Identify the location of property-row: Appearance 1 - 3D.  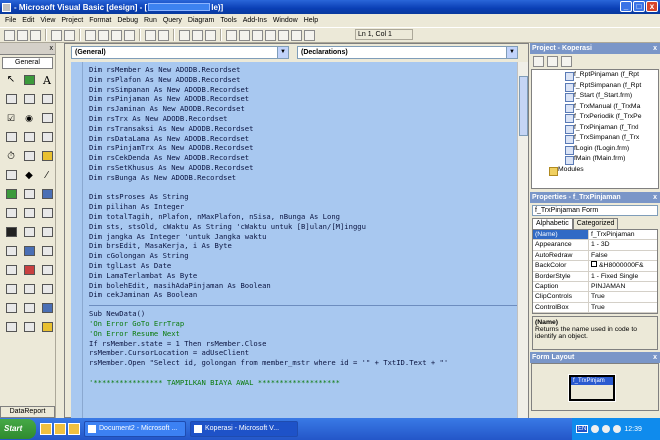
(595, 245).